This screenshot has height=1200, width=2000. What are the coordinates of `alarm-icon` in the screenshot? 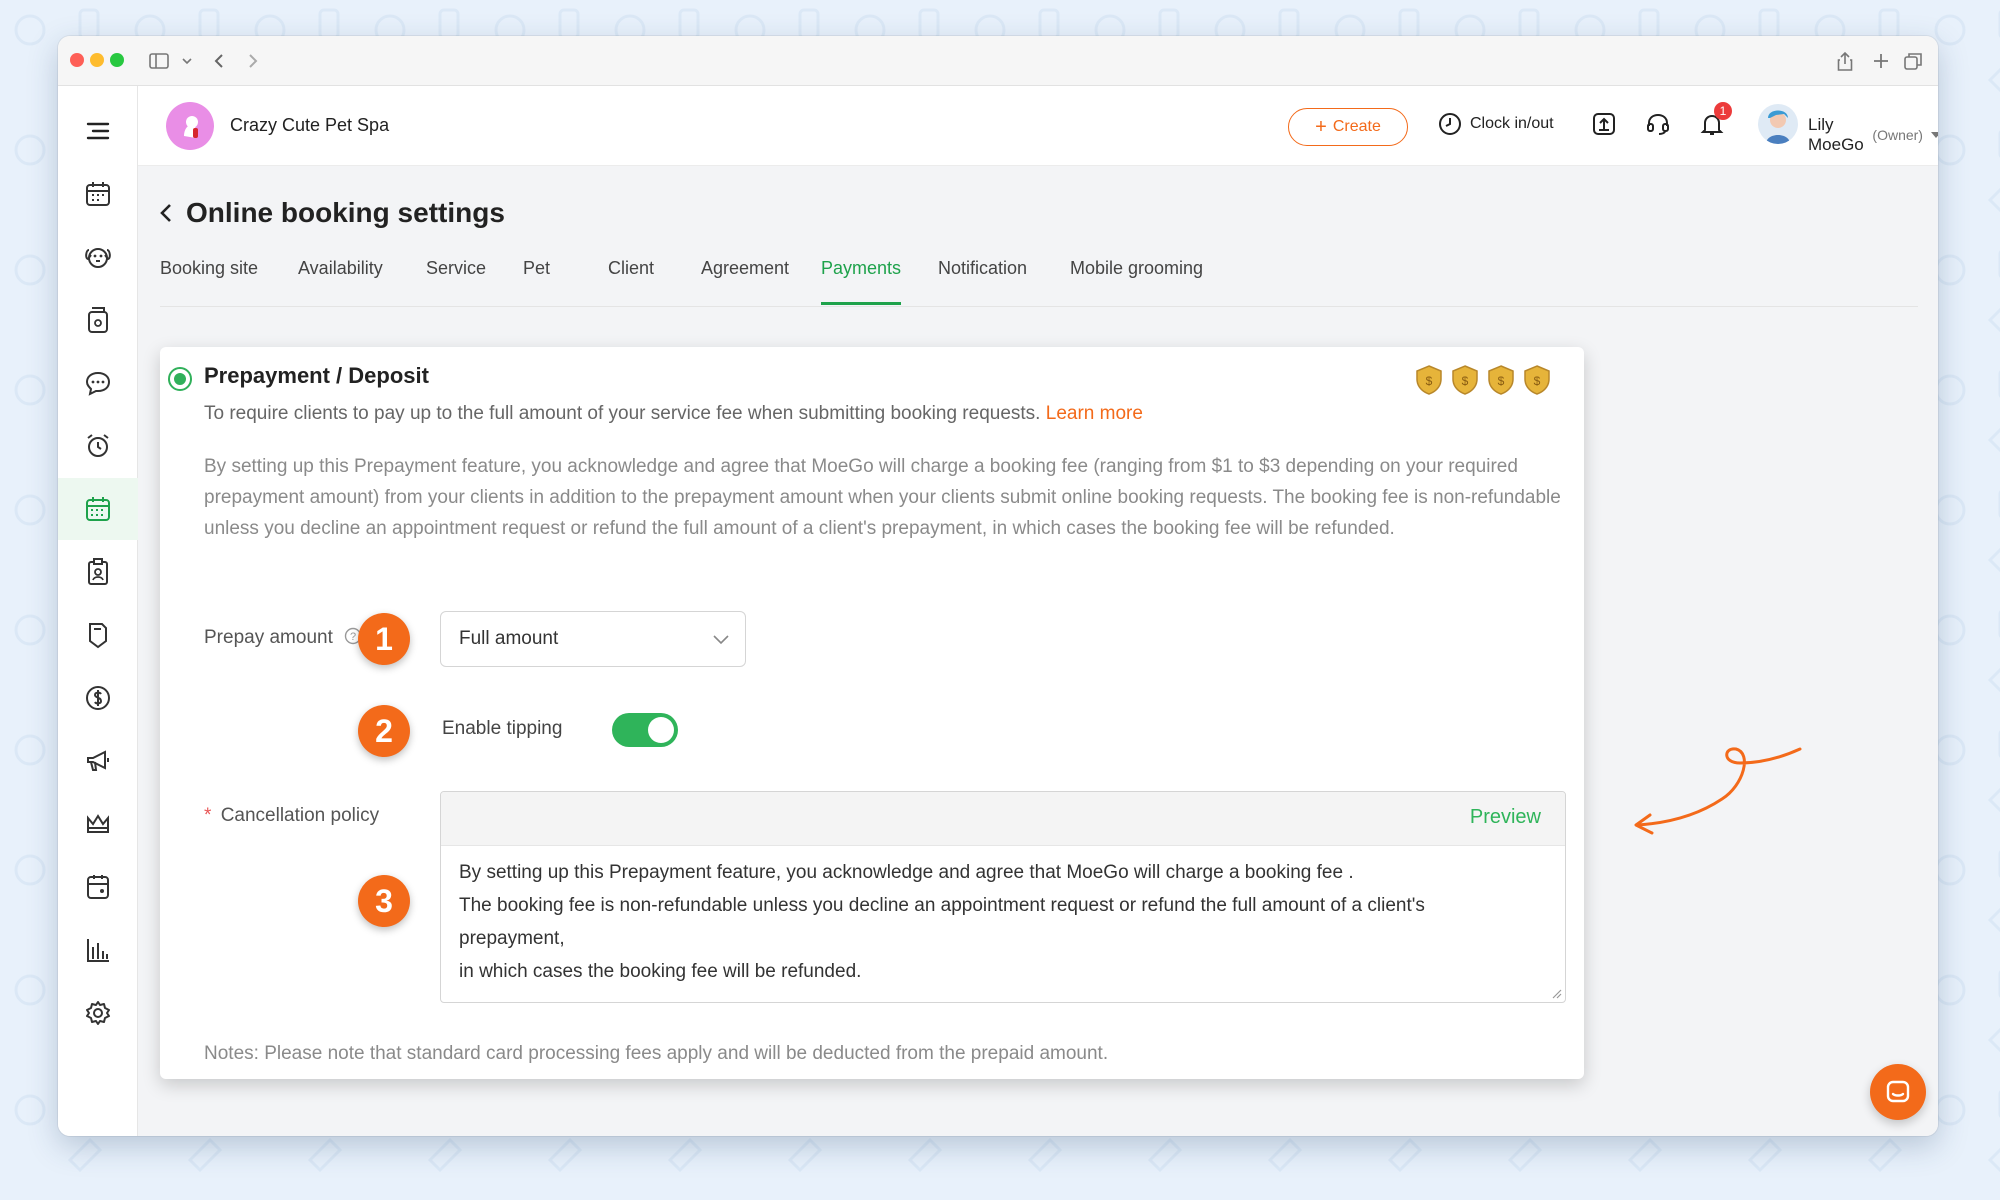 It's located at (98, 445).